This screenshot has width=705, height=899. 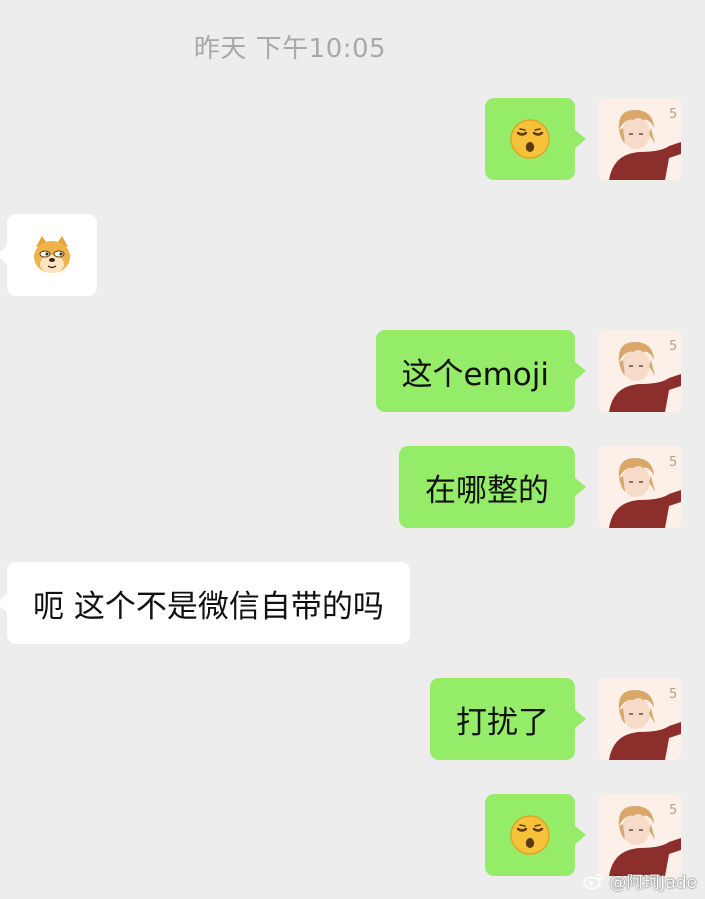 I want to click on watermark: @阿珂Jade, so click(x=640, y=880).